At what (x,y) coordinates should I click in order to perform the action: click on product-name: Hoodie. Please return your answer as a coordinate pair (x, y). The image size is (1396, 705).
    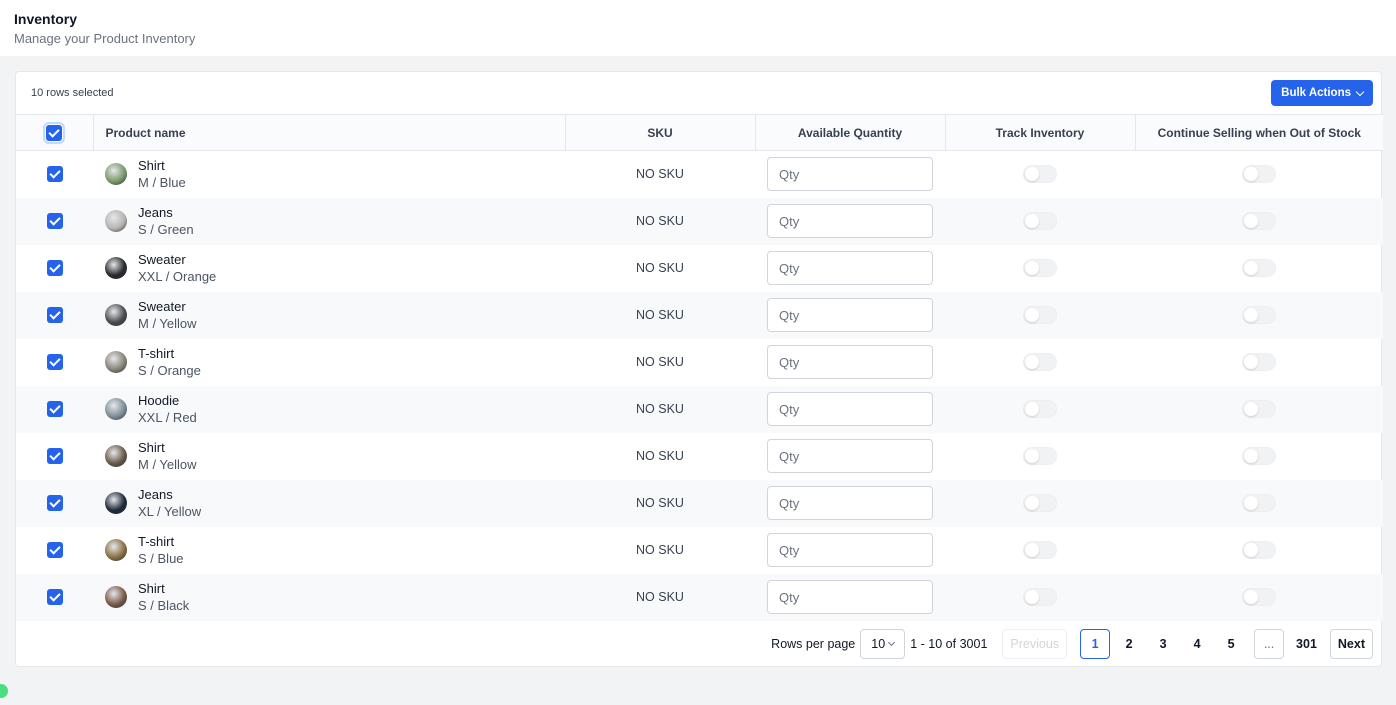
    Looking at the image, I should click on (159, 400).